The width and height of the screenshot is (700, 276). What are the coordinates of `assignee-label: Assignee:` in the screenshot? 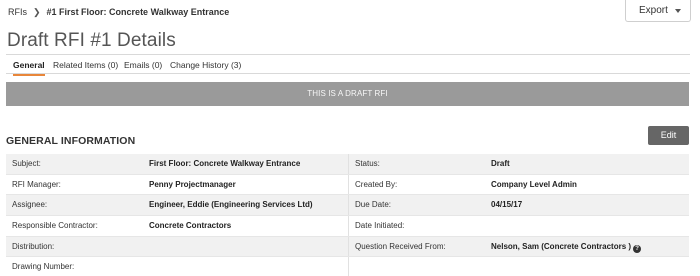 It's located at (30, 205).